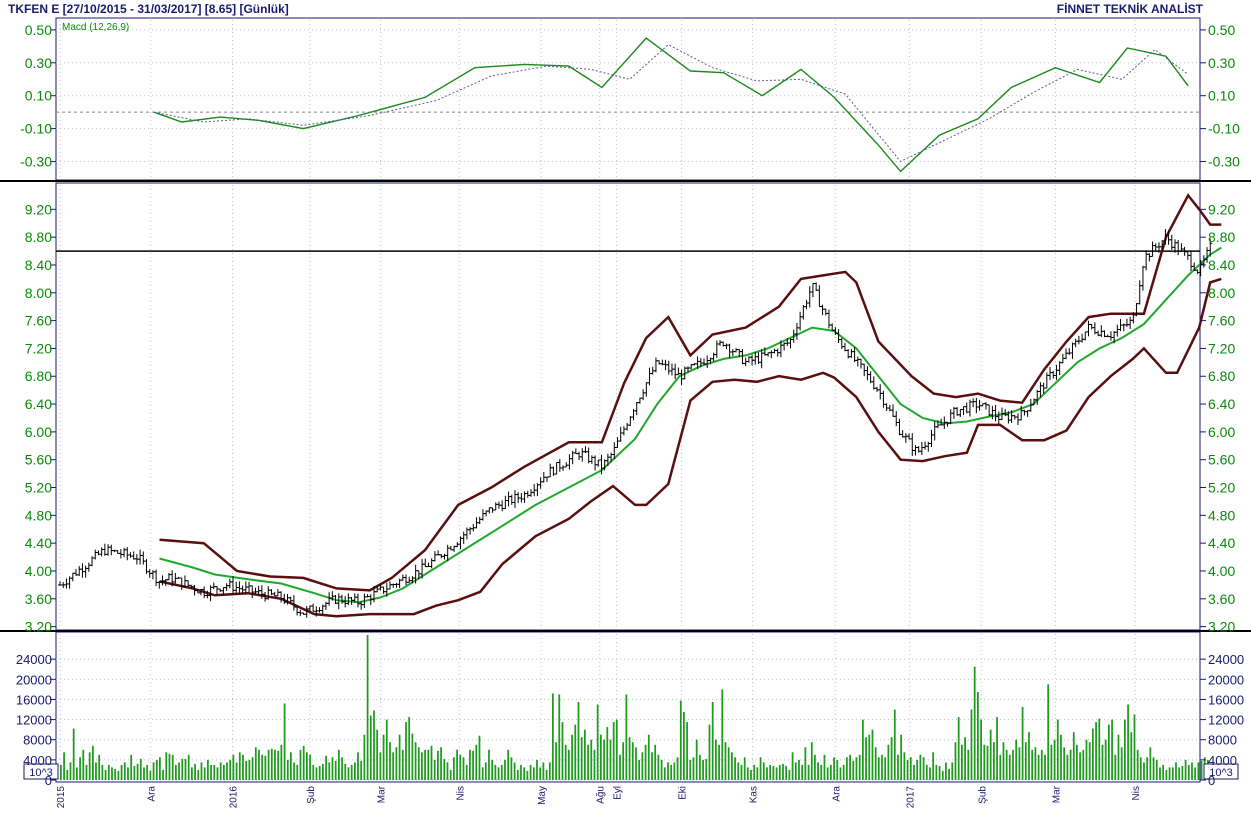  What do you see at coordinates (382, 794) in the screenshot?
I see `x-tick-label: Mar` at bounding box center [382, 794].